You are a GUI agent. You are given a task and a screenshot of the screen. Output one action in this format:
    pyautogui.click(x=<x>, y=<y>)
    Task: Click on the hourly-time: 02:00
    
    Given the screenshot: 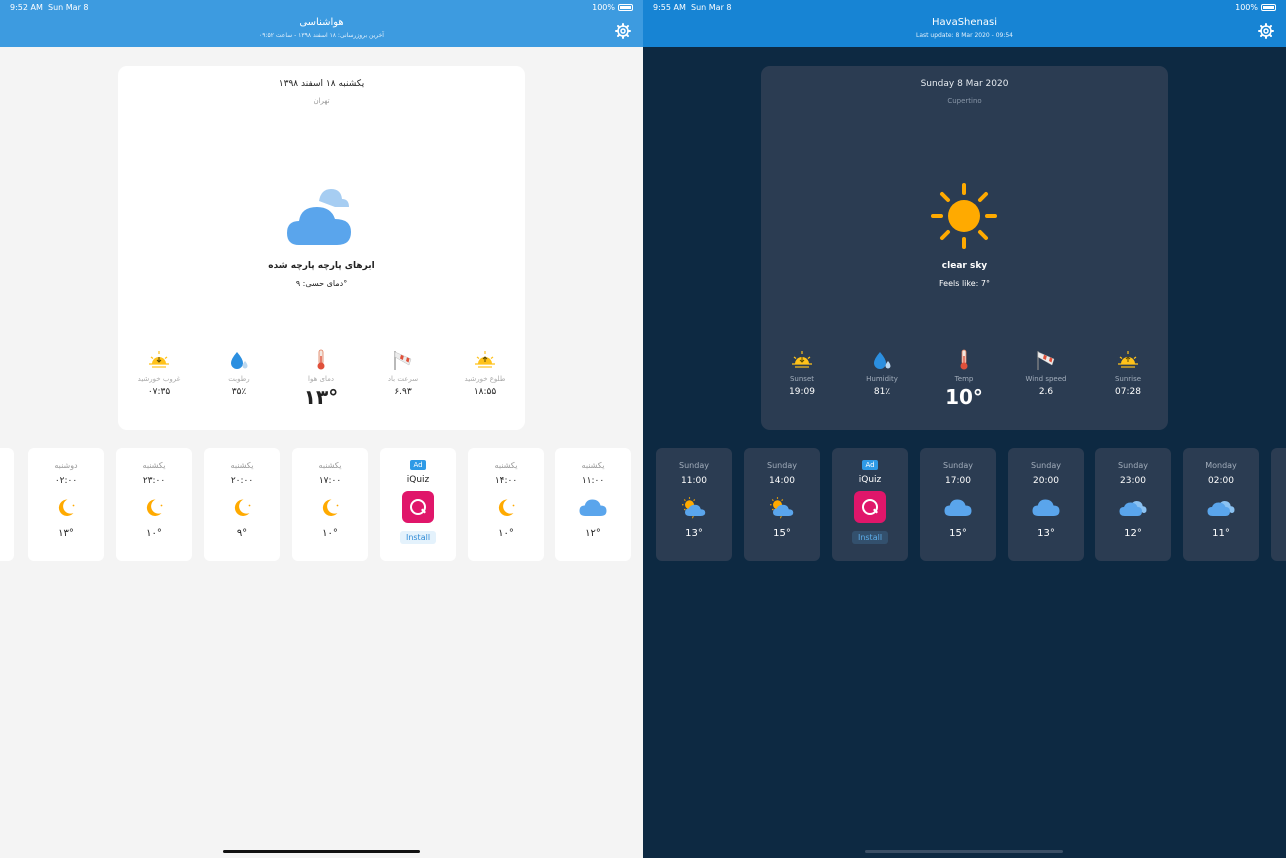 What is the action you would take?
    pyautogui.click(x=1221, y=481)
    